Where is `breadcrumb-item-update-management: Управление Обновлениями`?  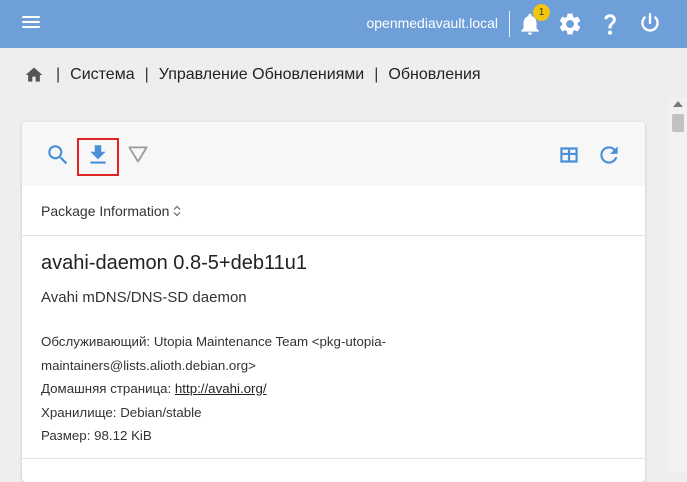 breadcrumb-item-update-management: Управление Обновлениями is located at coordinates (261, 75).